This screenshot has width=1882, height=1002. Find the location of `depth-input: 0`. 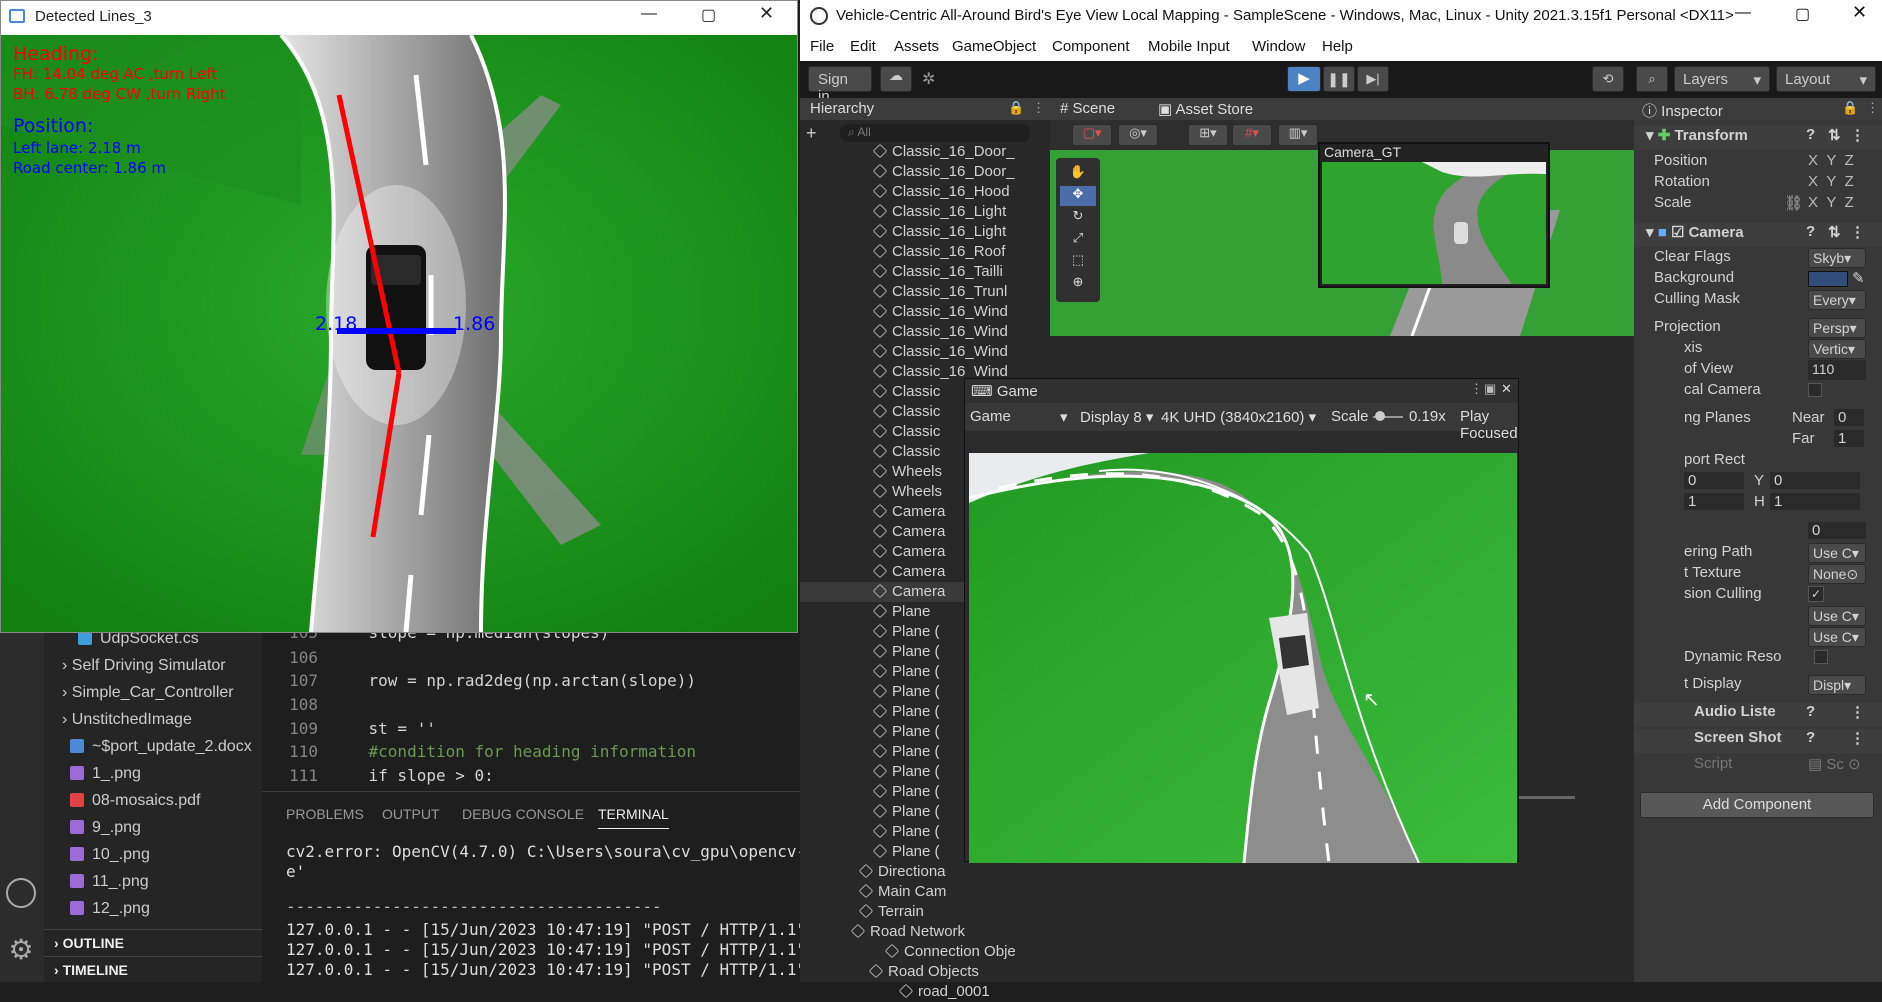

depth-input: 0 is located at coordinates (1837, 530).